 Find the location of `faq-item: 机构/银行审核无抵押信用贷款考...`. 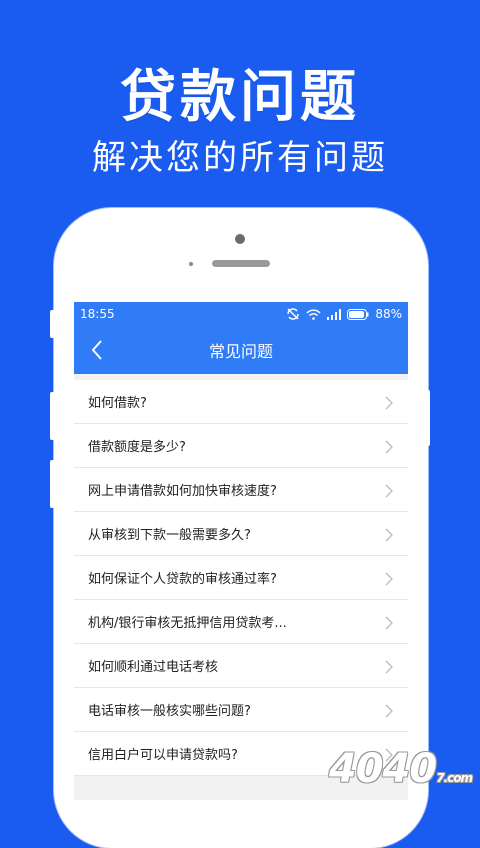

faq-item: 机构/银行审核无抵押信用贷款考... is located at coordinates (241, 622).